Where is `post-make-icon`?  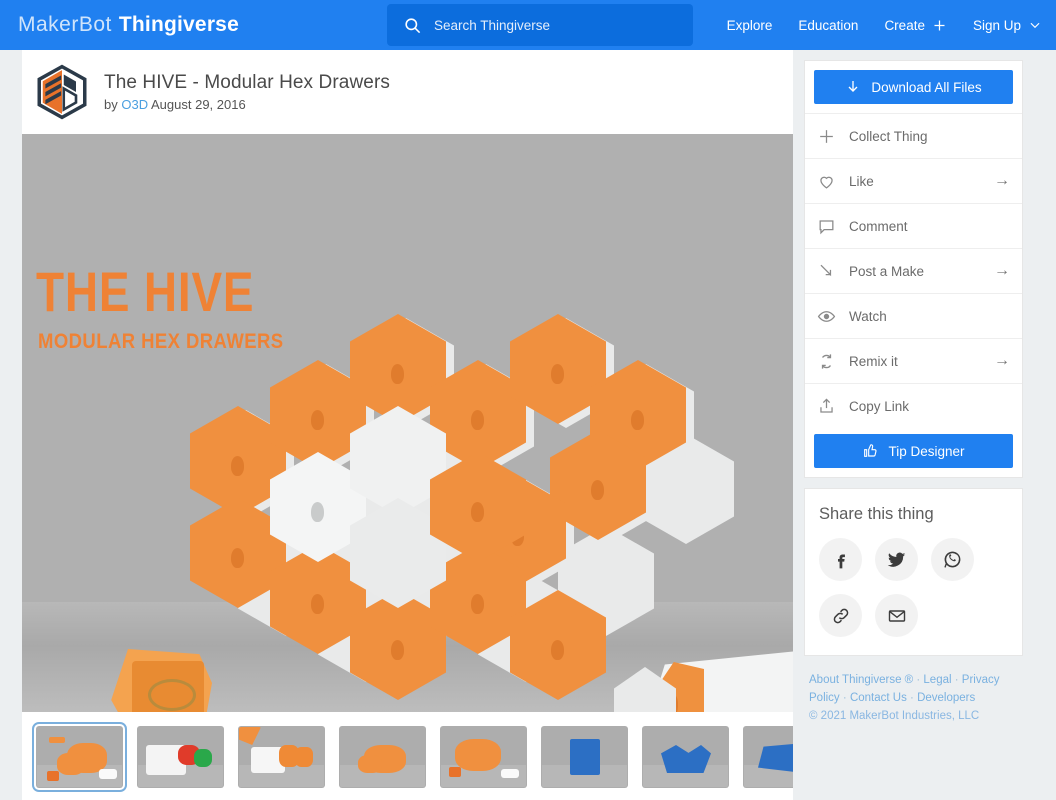 post-make-icon is located at coordinates (826, 270).